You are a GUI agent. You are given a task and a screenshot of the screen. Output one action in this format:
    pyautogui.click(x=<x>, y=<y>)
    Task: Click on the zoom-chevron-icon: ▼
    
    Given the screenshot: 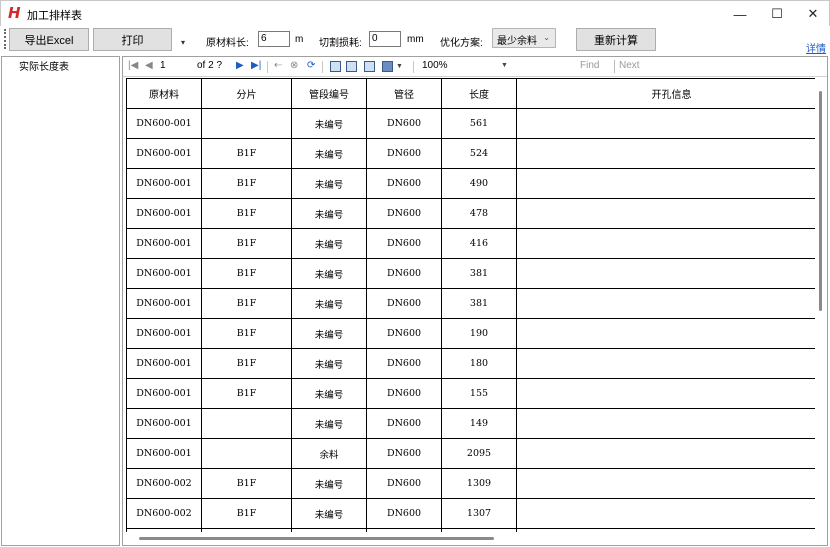 What is the action you would take?
    pyautogui.click(x=504, y=65)
    